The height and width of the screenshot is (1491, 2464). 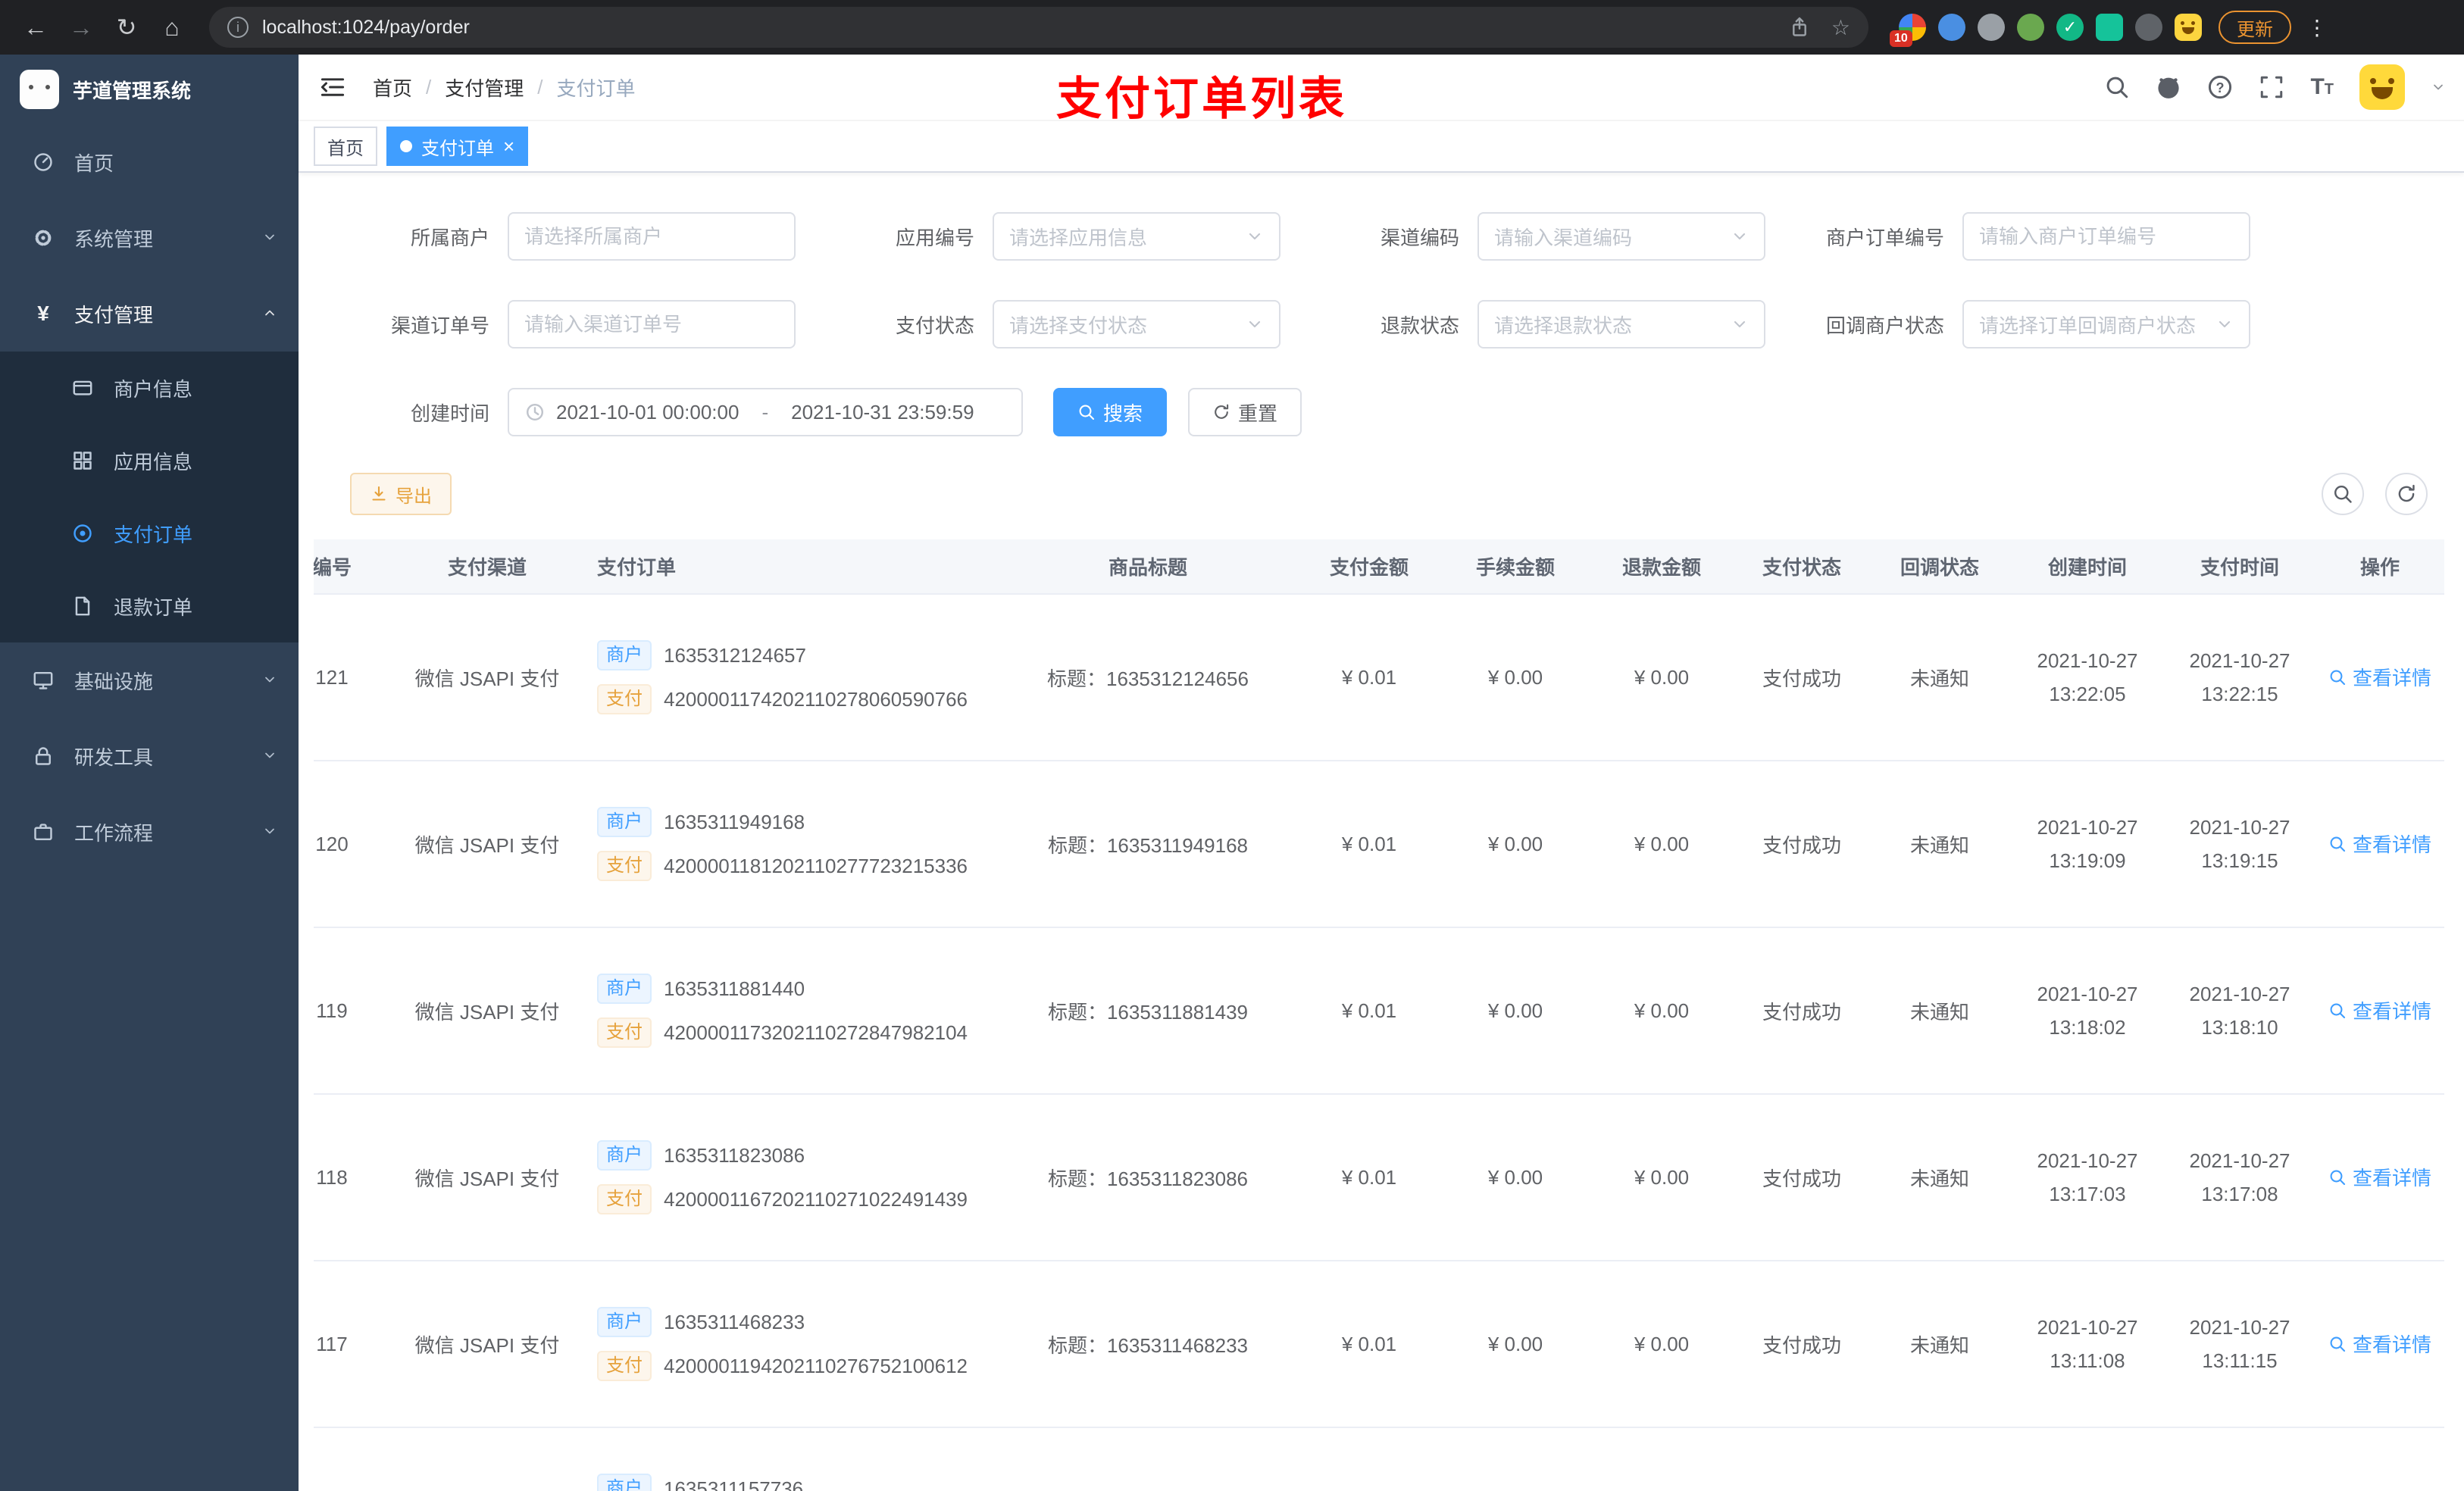 What do you see at coordinates (2106, 324) in the screenshot?
I see `callback-status-select: 请选择订单回调商户状态` at bounding box center [2106, 324].